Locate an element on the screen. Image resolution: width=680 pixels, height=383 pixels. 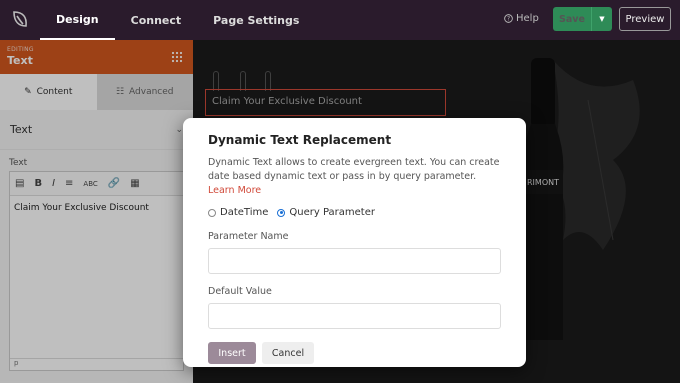
default-value-label: Default Value is located at coordinates (240, 291).